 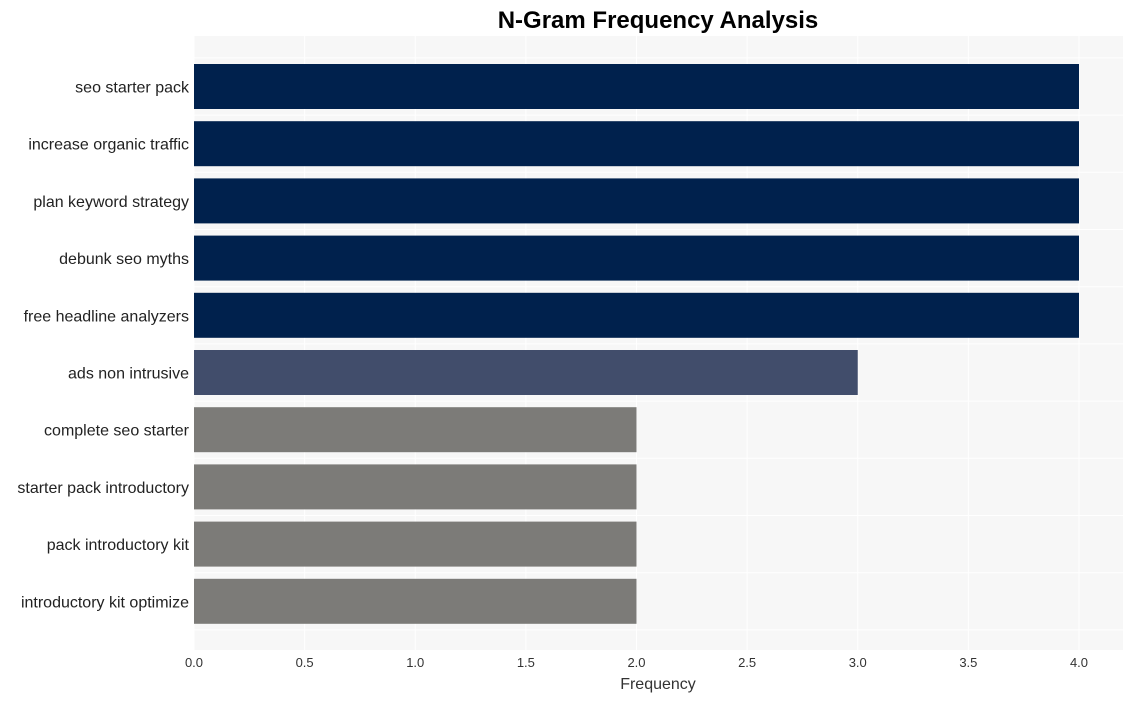 I want to click on y-category-label: debunk seo myths, so click(x=124, y=259).